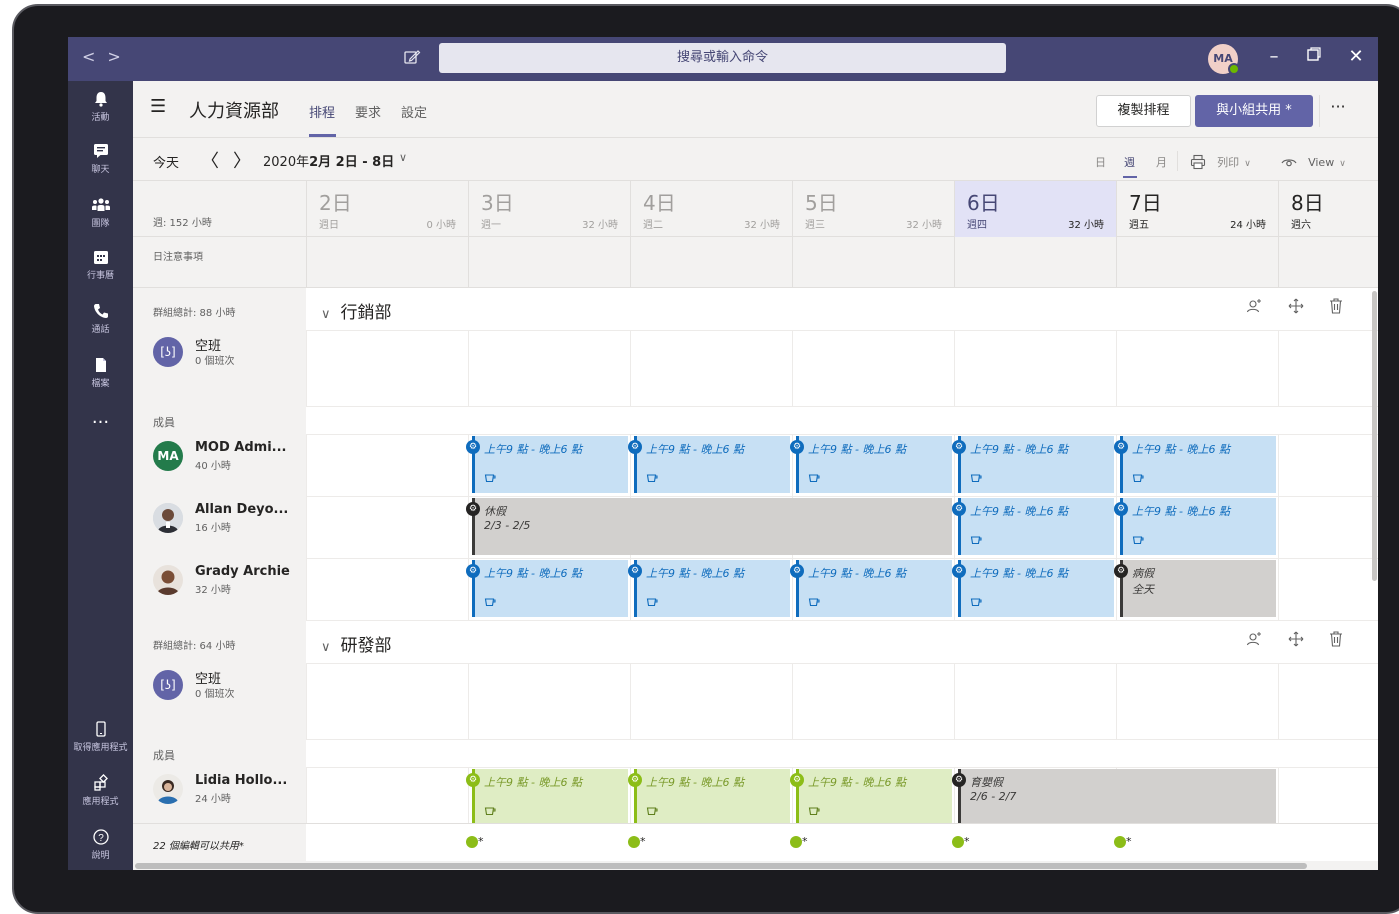  Describe the element at coordinates (1374, 436) in the screenshot. I see `vertical-scrollbar` at that location.